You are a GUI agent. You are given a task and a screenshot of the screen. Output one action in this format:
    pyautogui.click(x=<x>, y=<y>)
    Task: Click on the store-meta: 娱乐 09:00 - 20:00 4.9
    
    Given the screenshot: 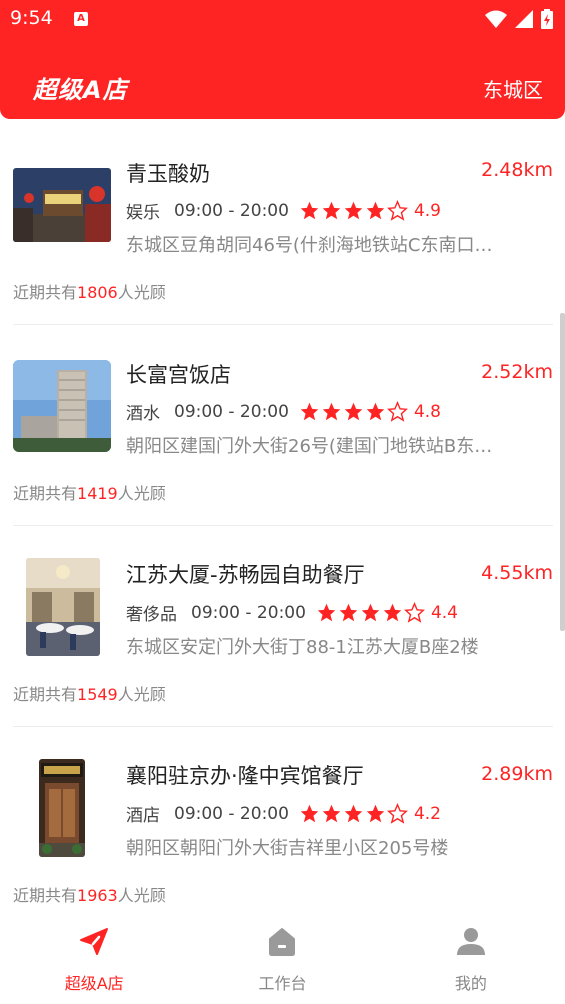 What is the action you would take?
    pyautogui.click(x=283, y=210)
    